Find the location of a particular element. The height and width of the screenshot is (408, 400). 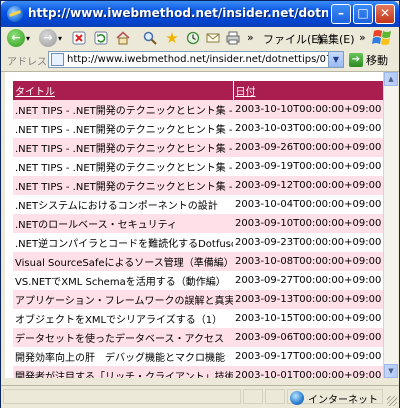

article-date: 2003-10-01T00:00:00+09:00 is located at coordinates (308, 372).